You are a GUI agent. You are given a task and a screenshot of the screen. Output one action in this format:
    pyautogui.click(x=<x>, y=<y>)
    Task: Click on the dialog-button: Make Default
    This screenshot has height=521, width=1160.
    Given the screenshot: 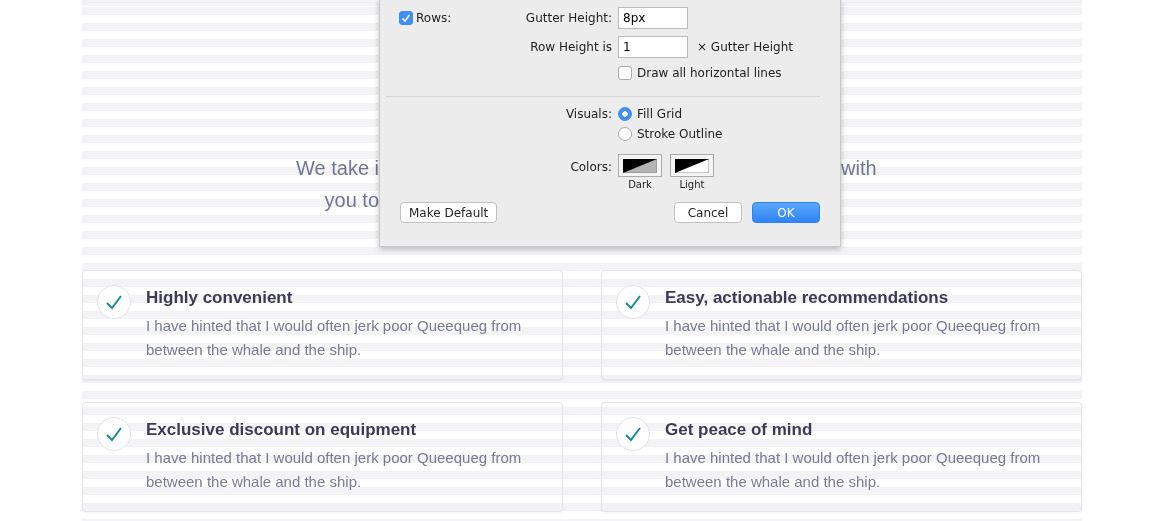 What is the action you would take?
    pyautogui.click(x=449, y=212)
    